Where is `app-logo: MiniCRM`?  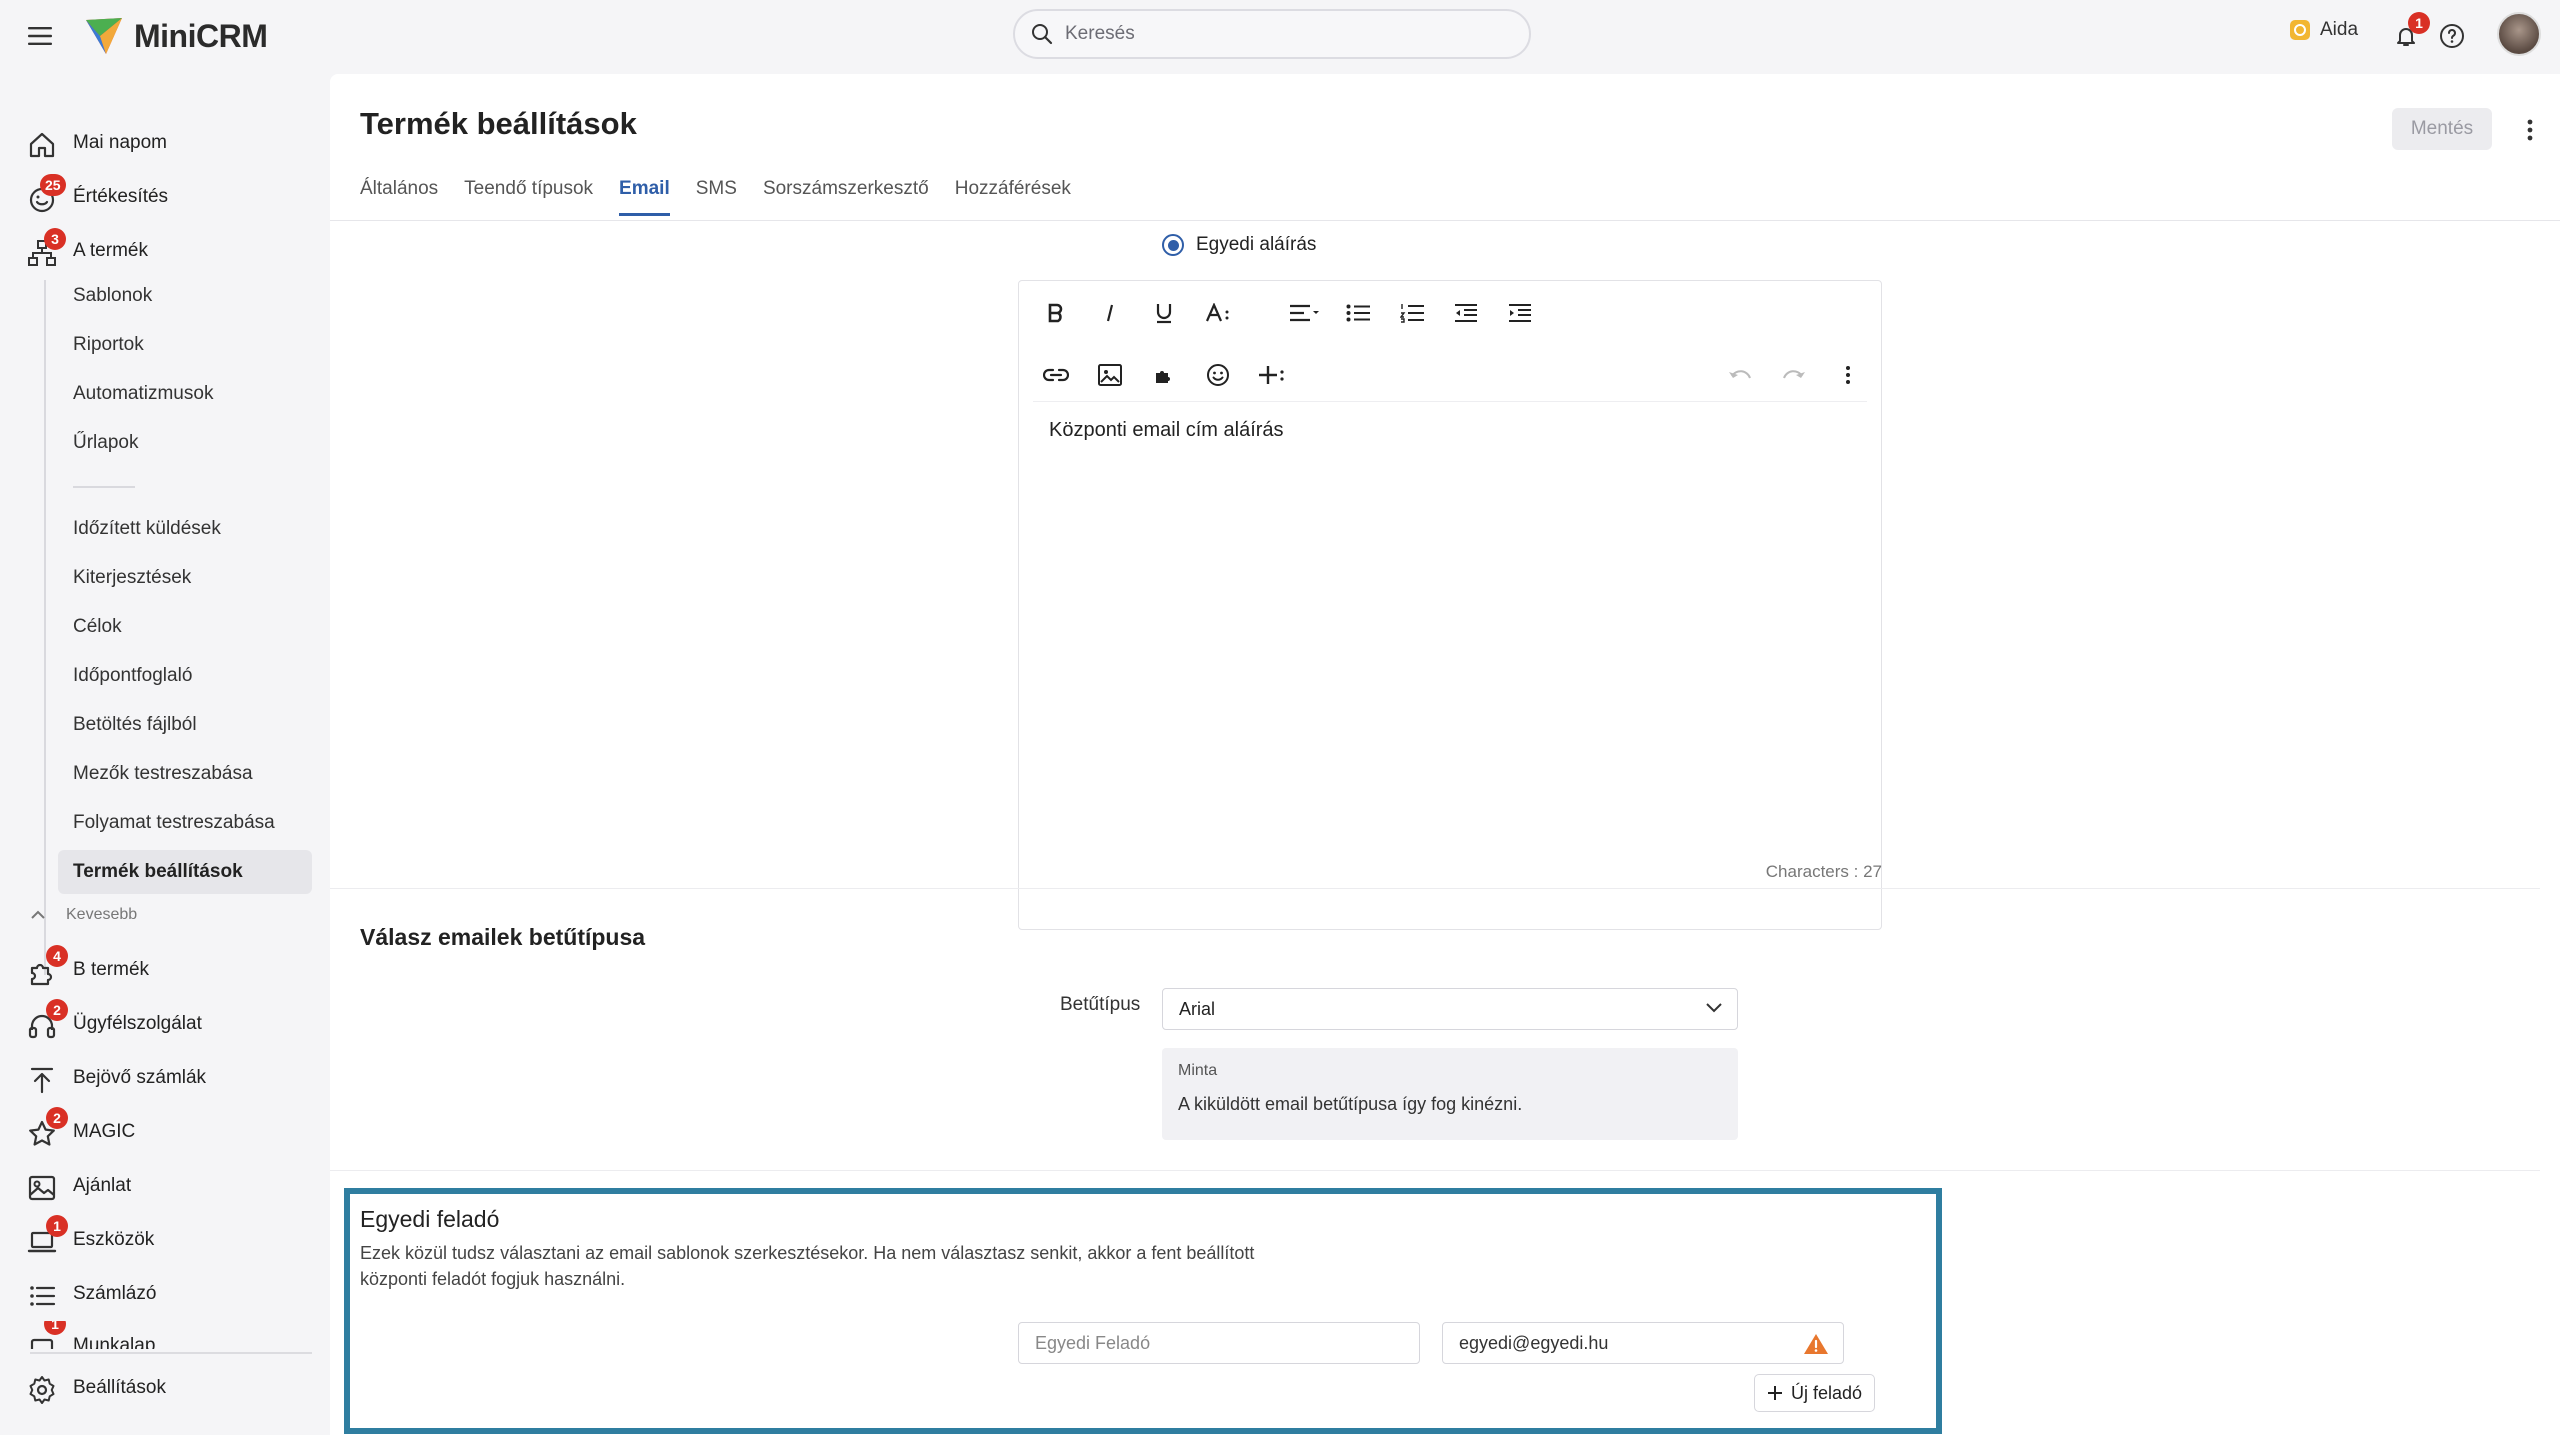 app-logo: MiniCRM is located at coordinates (175, 36).